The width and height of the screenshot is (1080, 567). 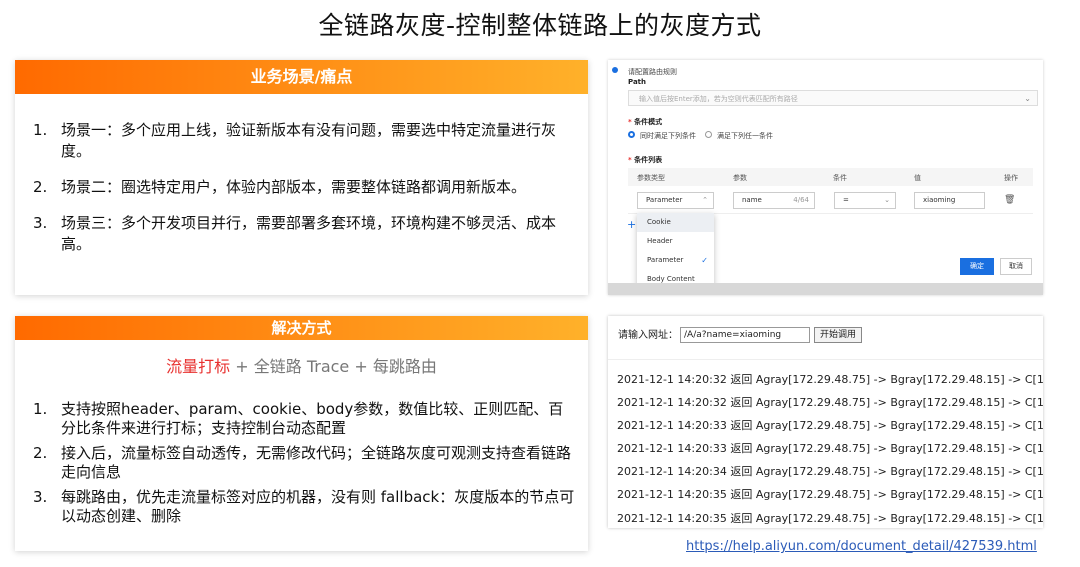 What do you see at coordinates (752, 200) in the screenshot?
I see `param-name-value: name` at bounding box center [752, 200].